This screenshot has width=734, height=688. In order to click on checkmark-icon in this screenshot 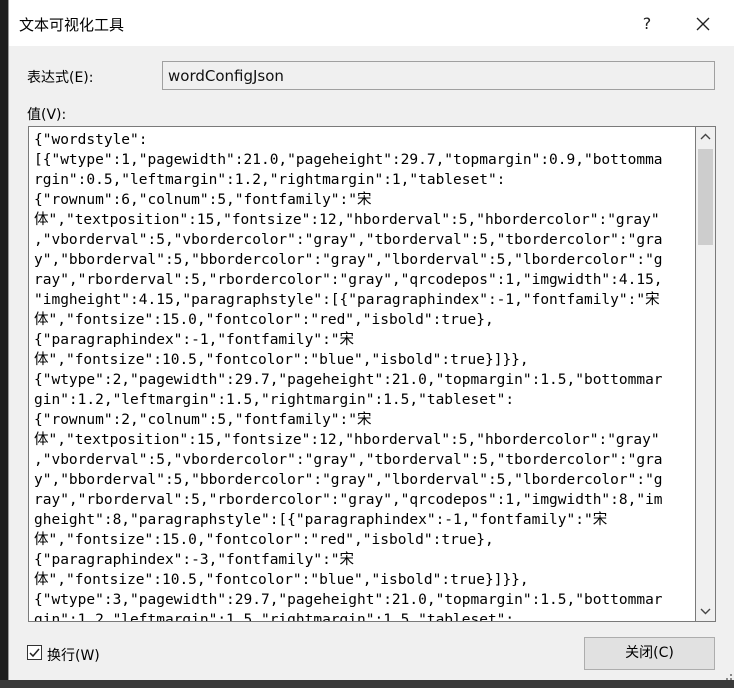, I will do `click(34, 653)`.